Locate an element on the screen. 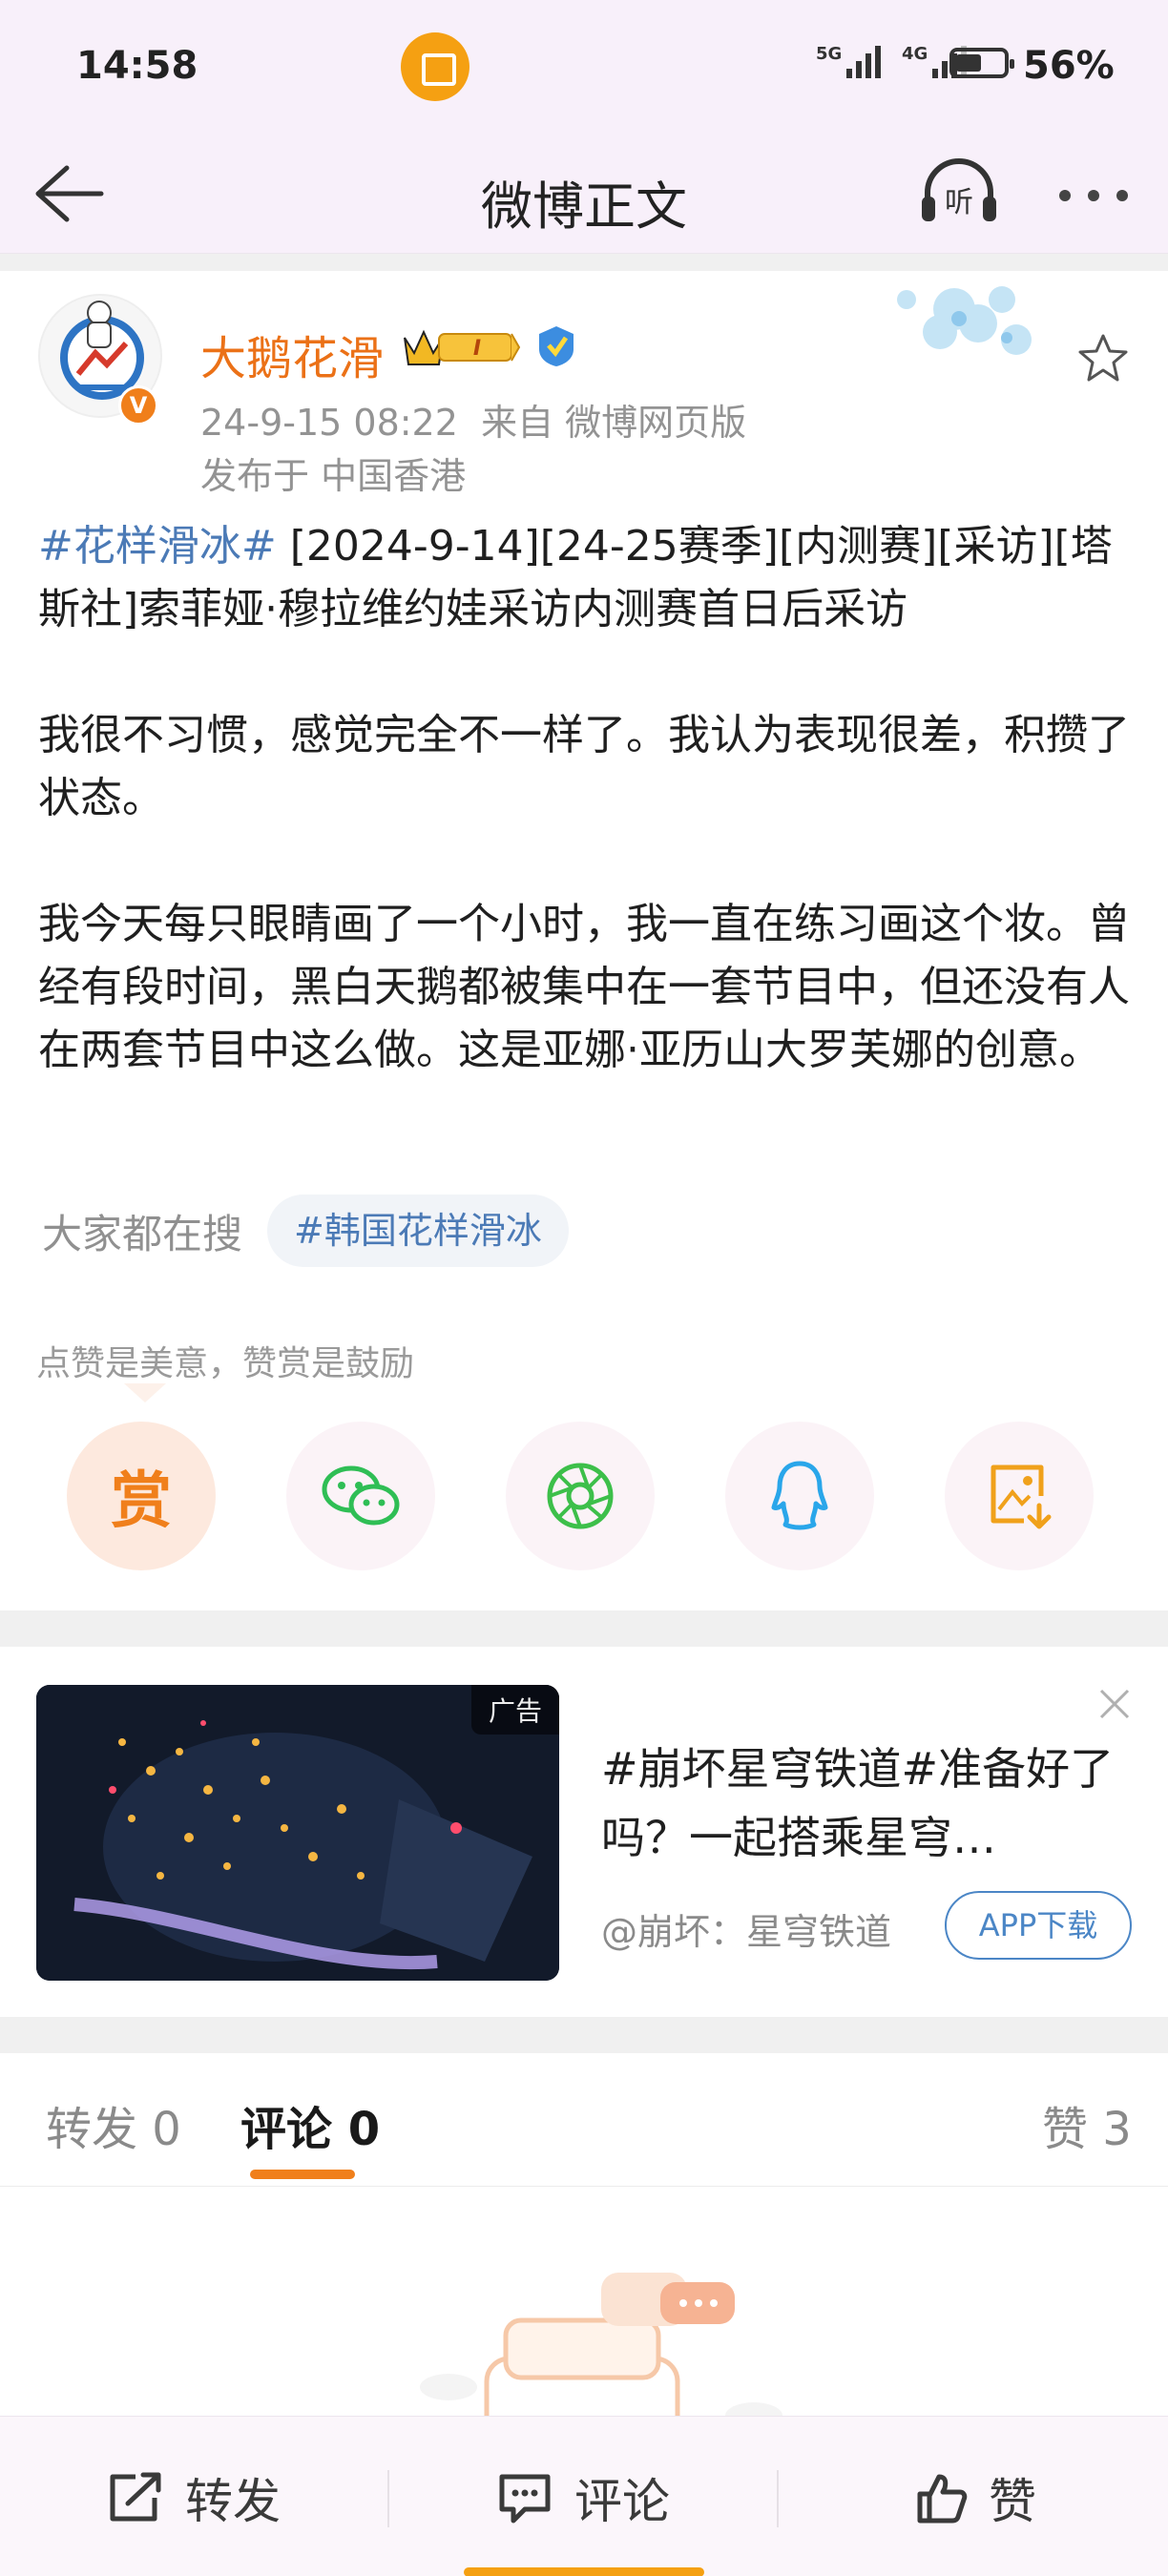  signal-5g-icon: 5G is located at coordinates (848, 61).